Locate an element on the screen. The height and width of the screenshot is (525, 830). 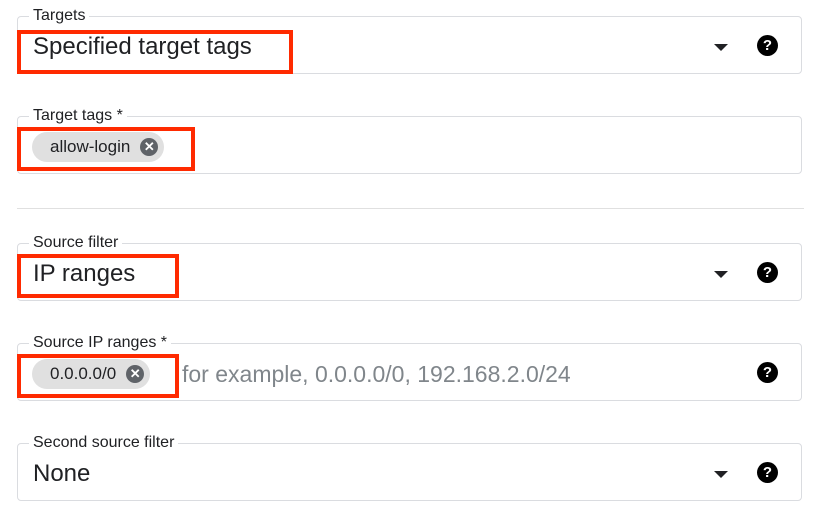
source-ip-ranges-label: Source IP ranges * is located at coordinates (100, 343).